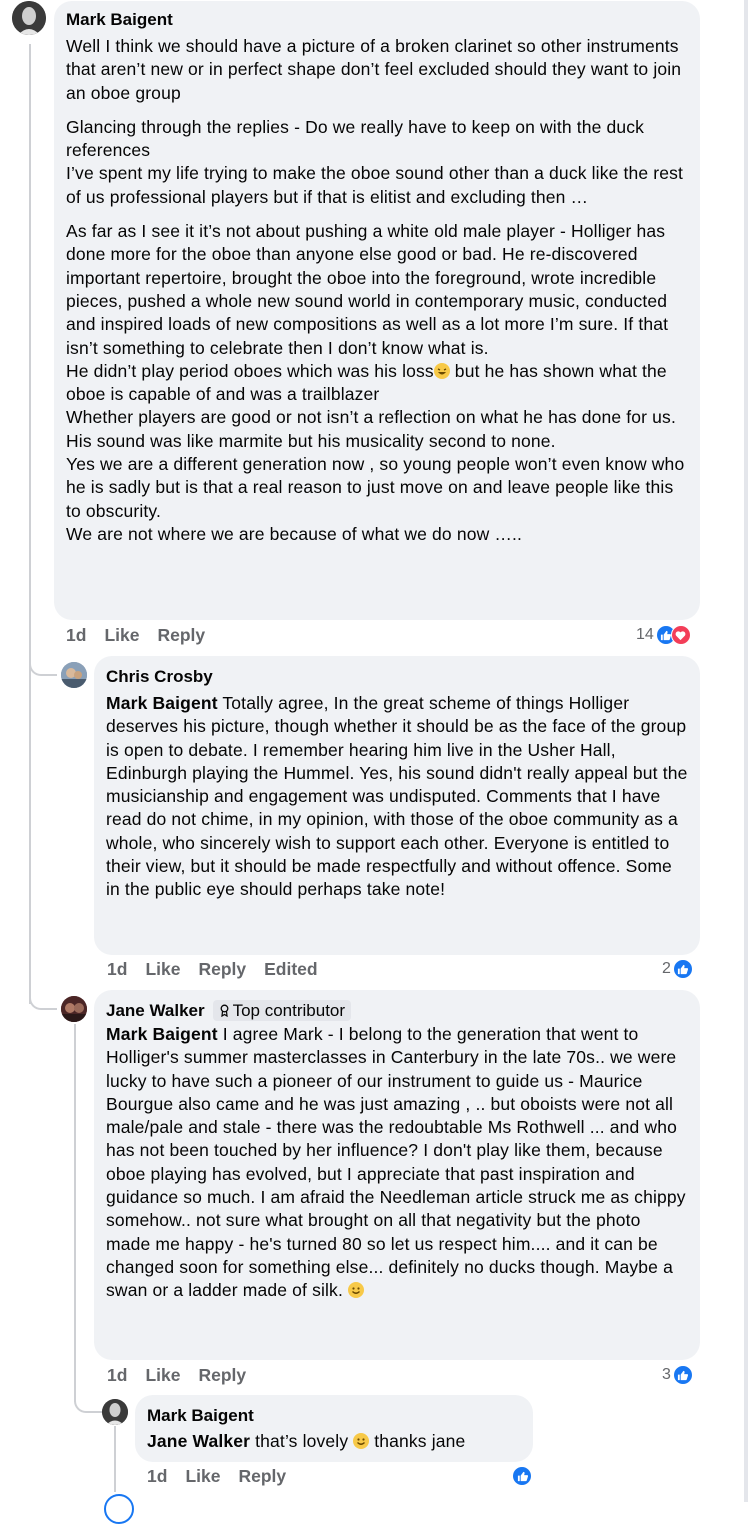 The height and width of the screenshot is (1524, 748). Describe the element at coordinates (441, 370) in the screenshot. I see `laughing-emoji` at that location.